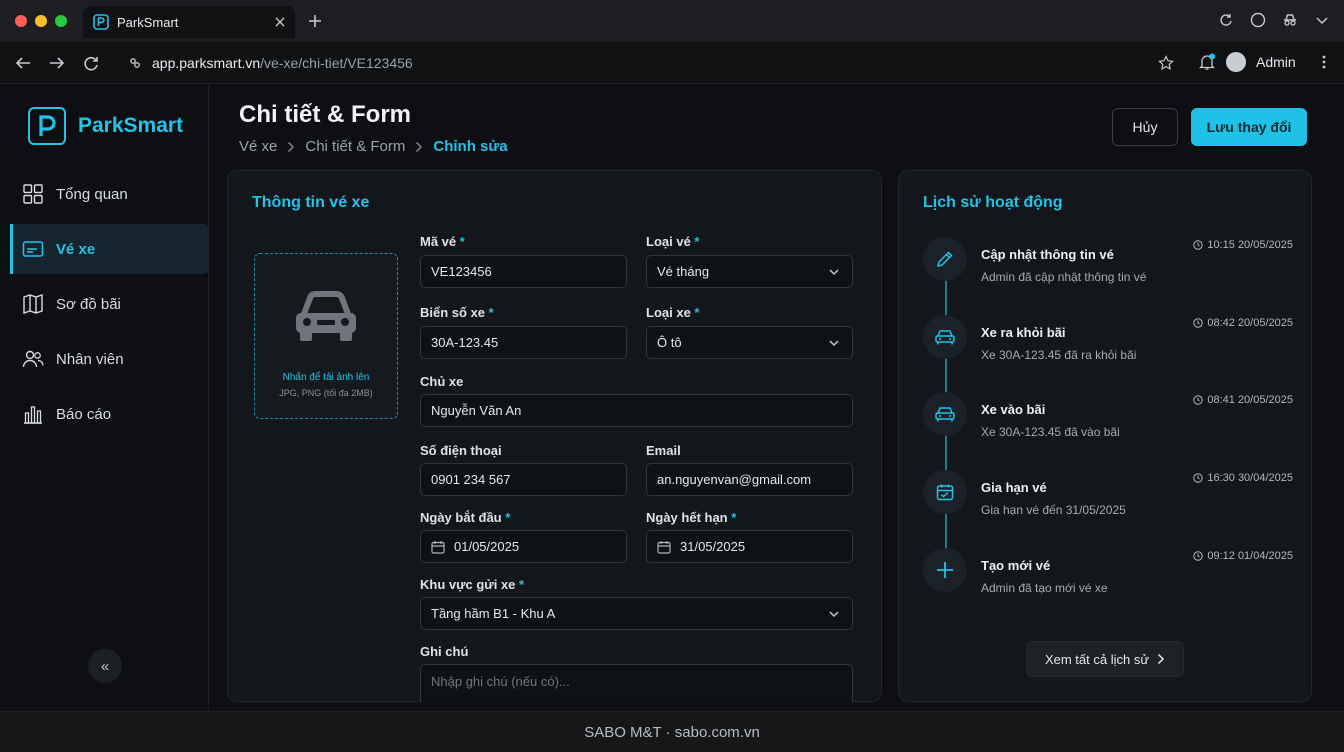 The width and height of the screenshot is (1344, 752). Describe the element at coordinates (1097, 659) in the screenshot. I see `button-label: Xem tất cả lịch sử` at that location.